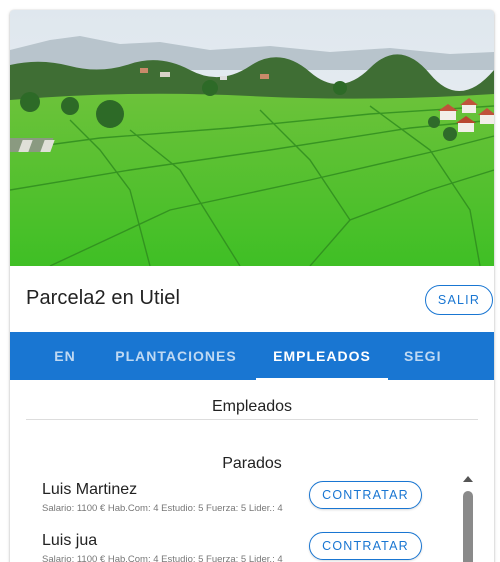 Image resolution: width=500 pixels, height=562 pixels. What do you see at coordinates (90, 489) in the screenshot?
I see `employee-name: Luis Martinez` at bounding box center [90, 489].